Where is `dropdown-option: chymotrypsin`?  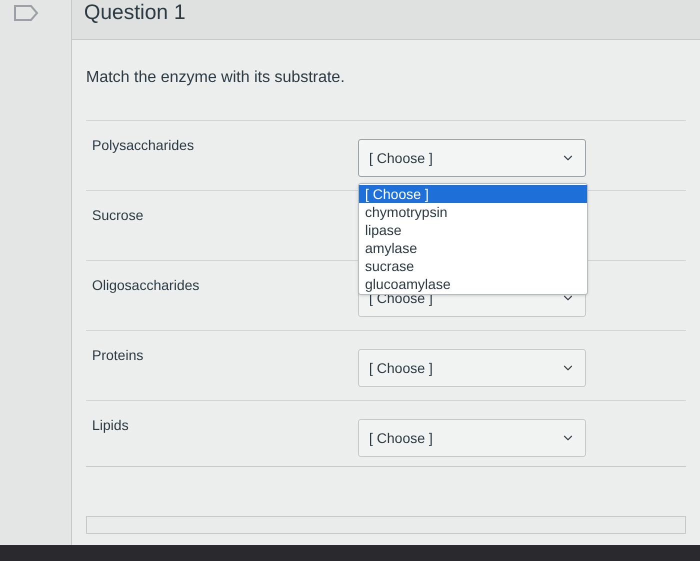 dropdown-option: chymotrypsin is located at coordinates (473, 212).